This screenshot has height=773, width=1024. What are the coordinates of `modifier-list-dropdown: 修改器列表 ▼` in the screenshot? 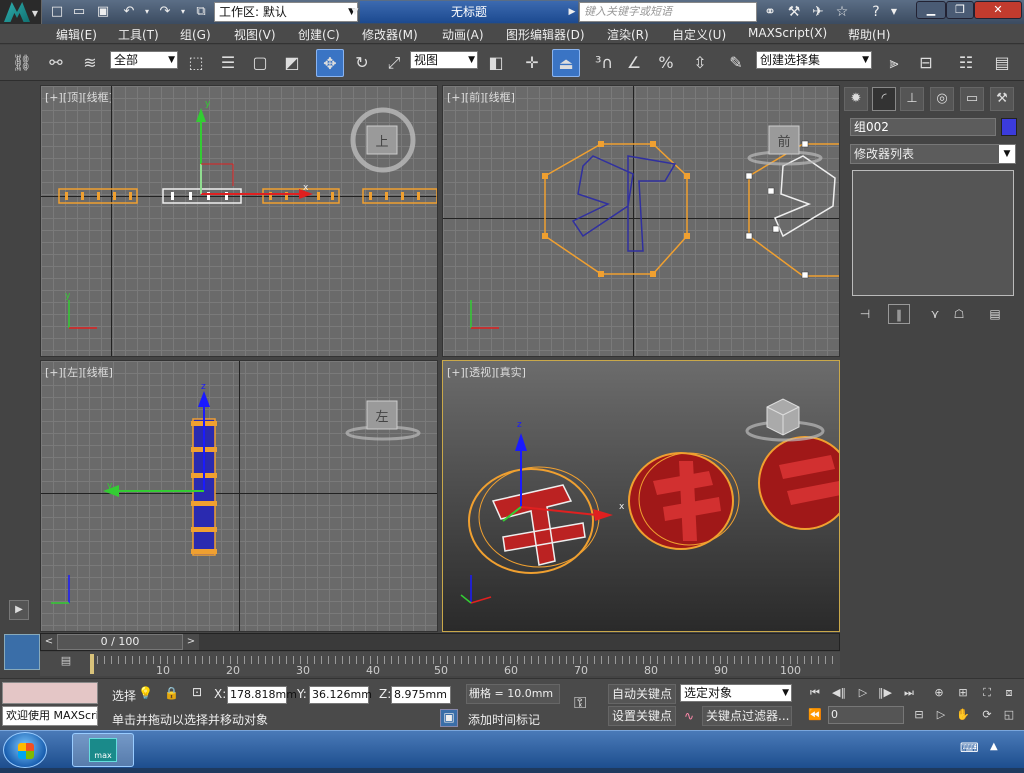 It's located at (933, 154).